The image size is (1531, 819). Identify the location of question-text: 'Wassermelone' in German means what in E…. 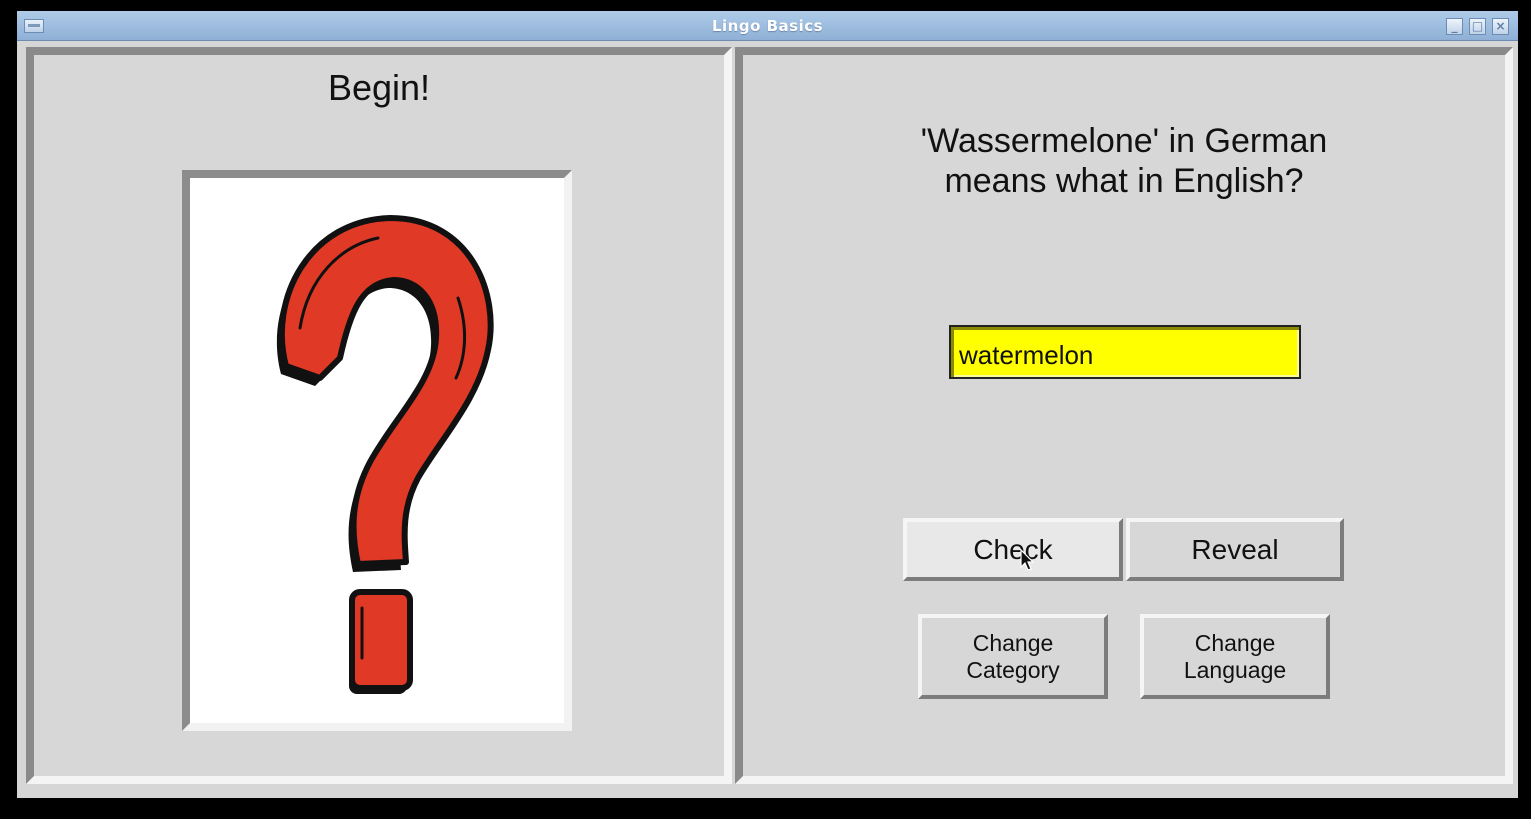
(1124, 161).